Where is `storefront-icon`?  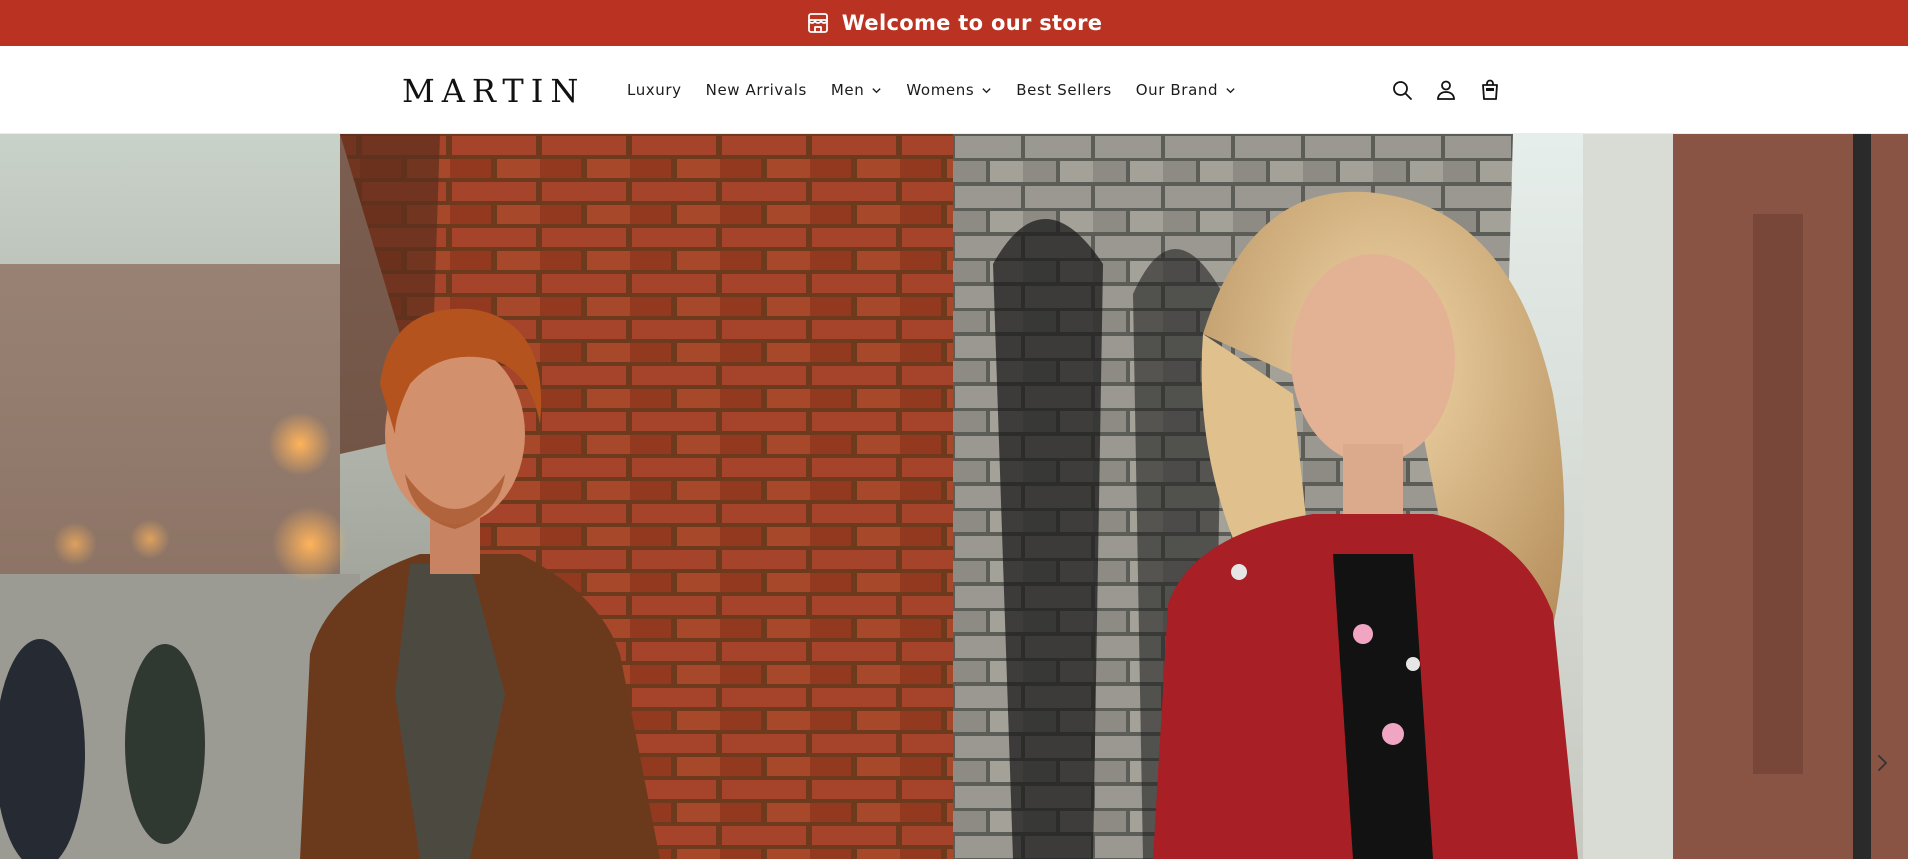 storefront-icon is located at coordinates (817, 23).